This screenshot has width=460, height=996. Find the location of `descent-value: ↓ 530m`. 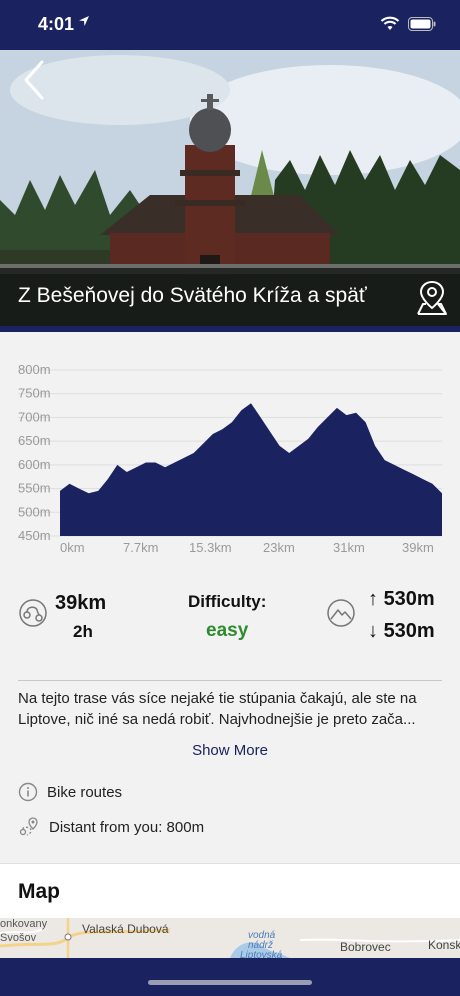

descent-value: ↓ 530m is located at coordinates (401, 631).